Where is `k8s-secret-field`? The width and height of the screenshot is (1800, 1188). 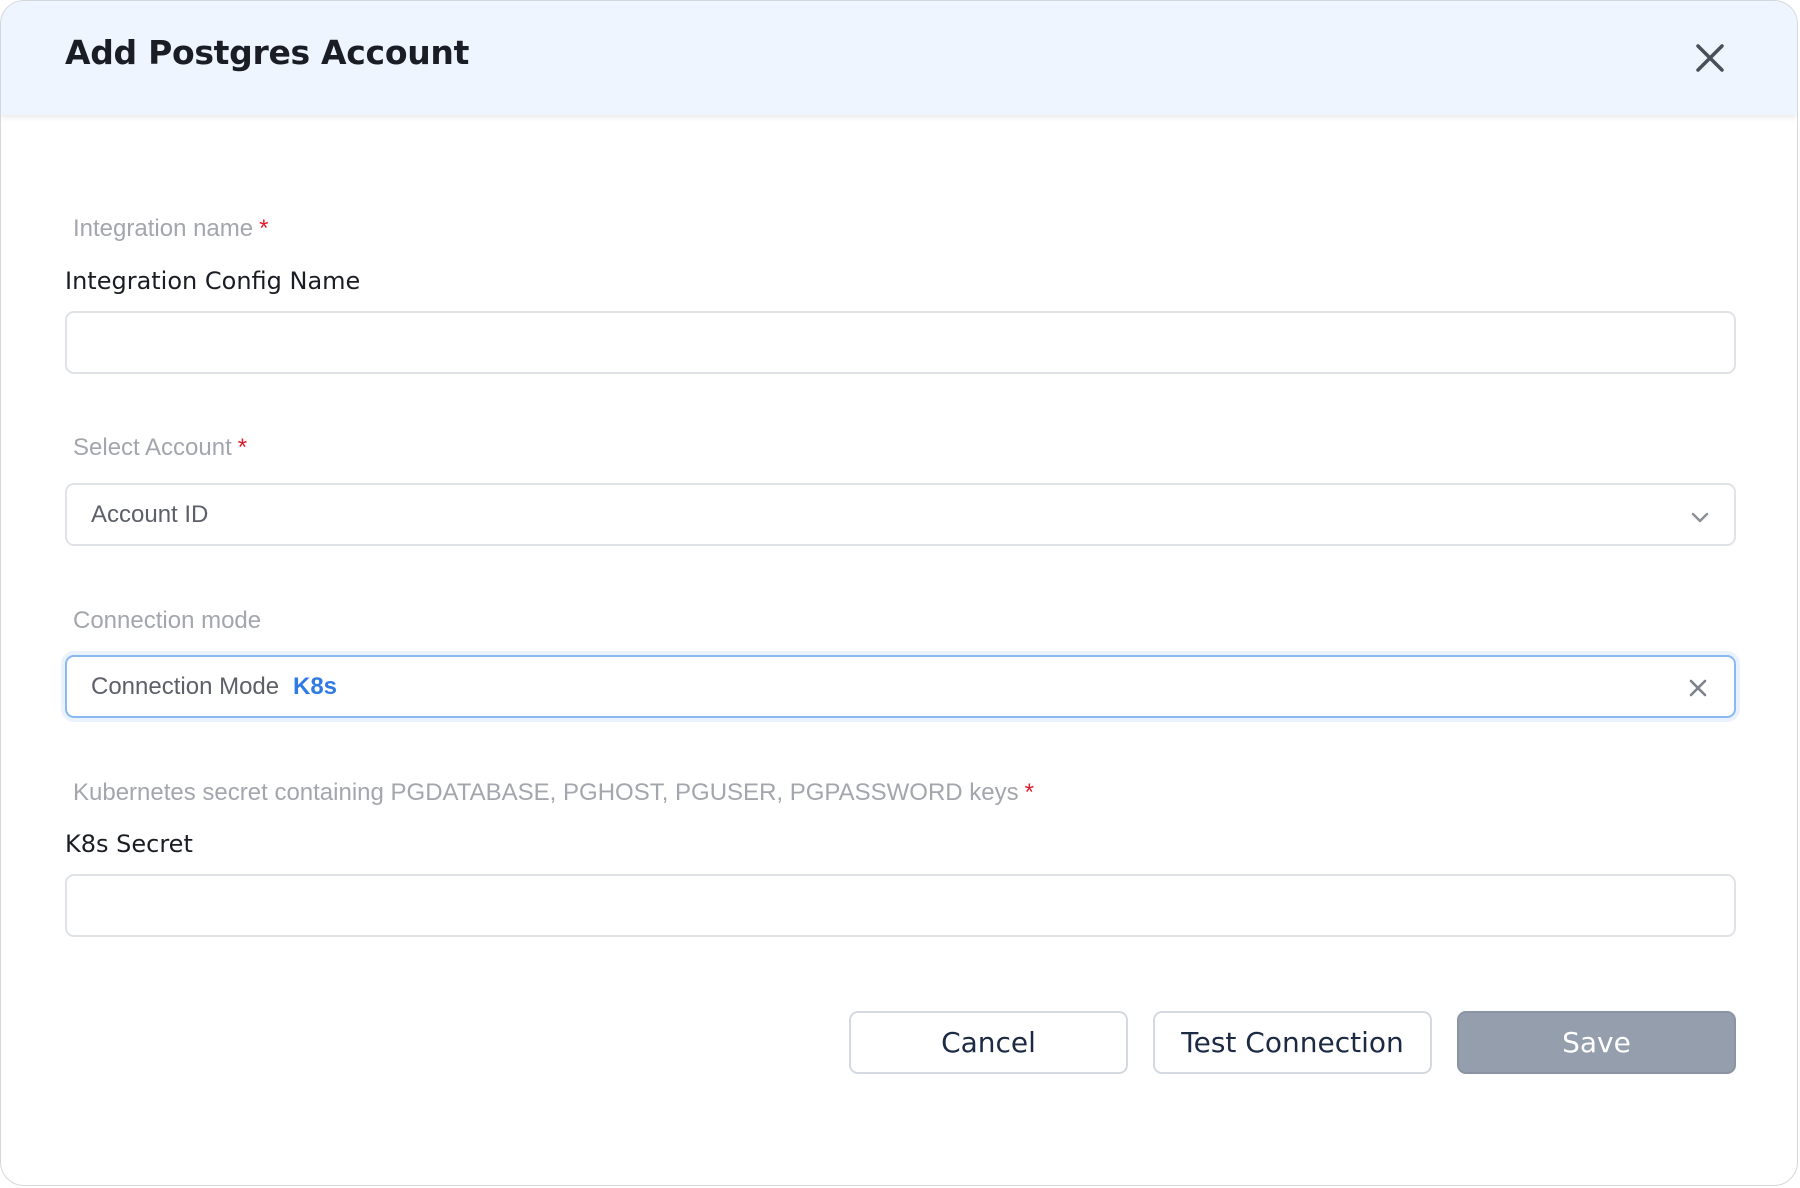 k8s-secret-field is located at coordinates (900, 905).